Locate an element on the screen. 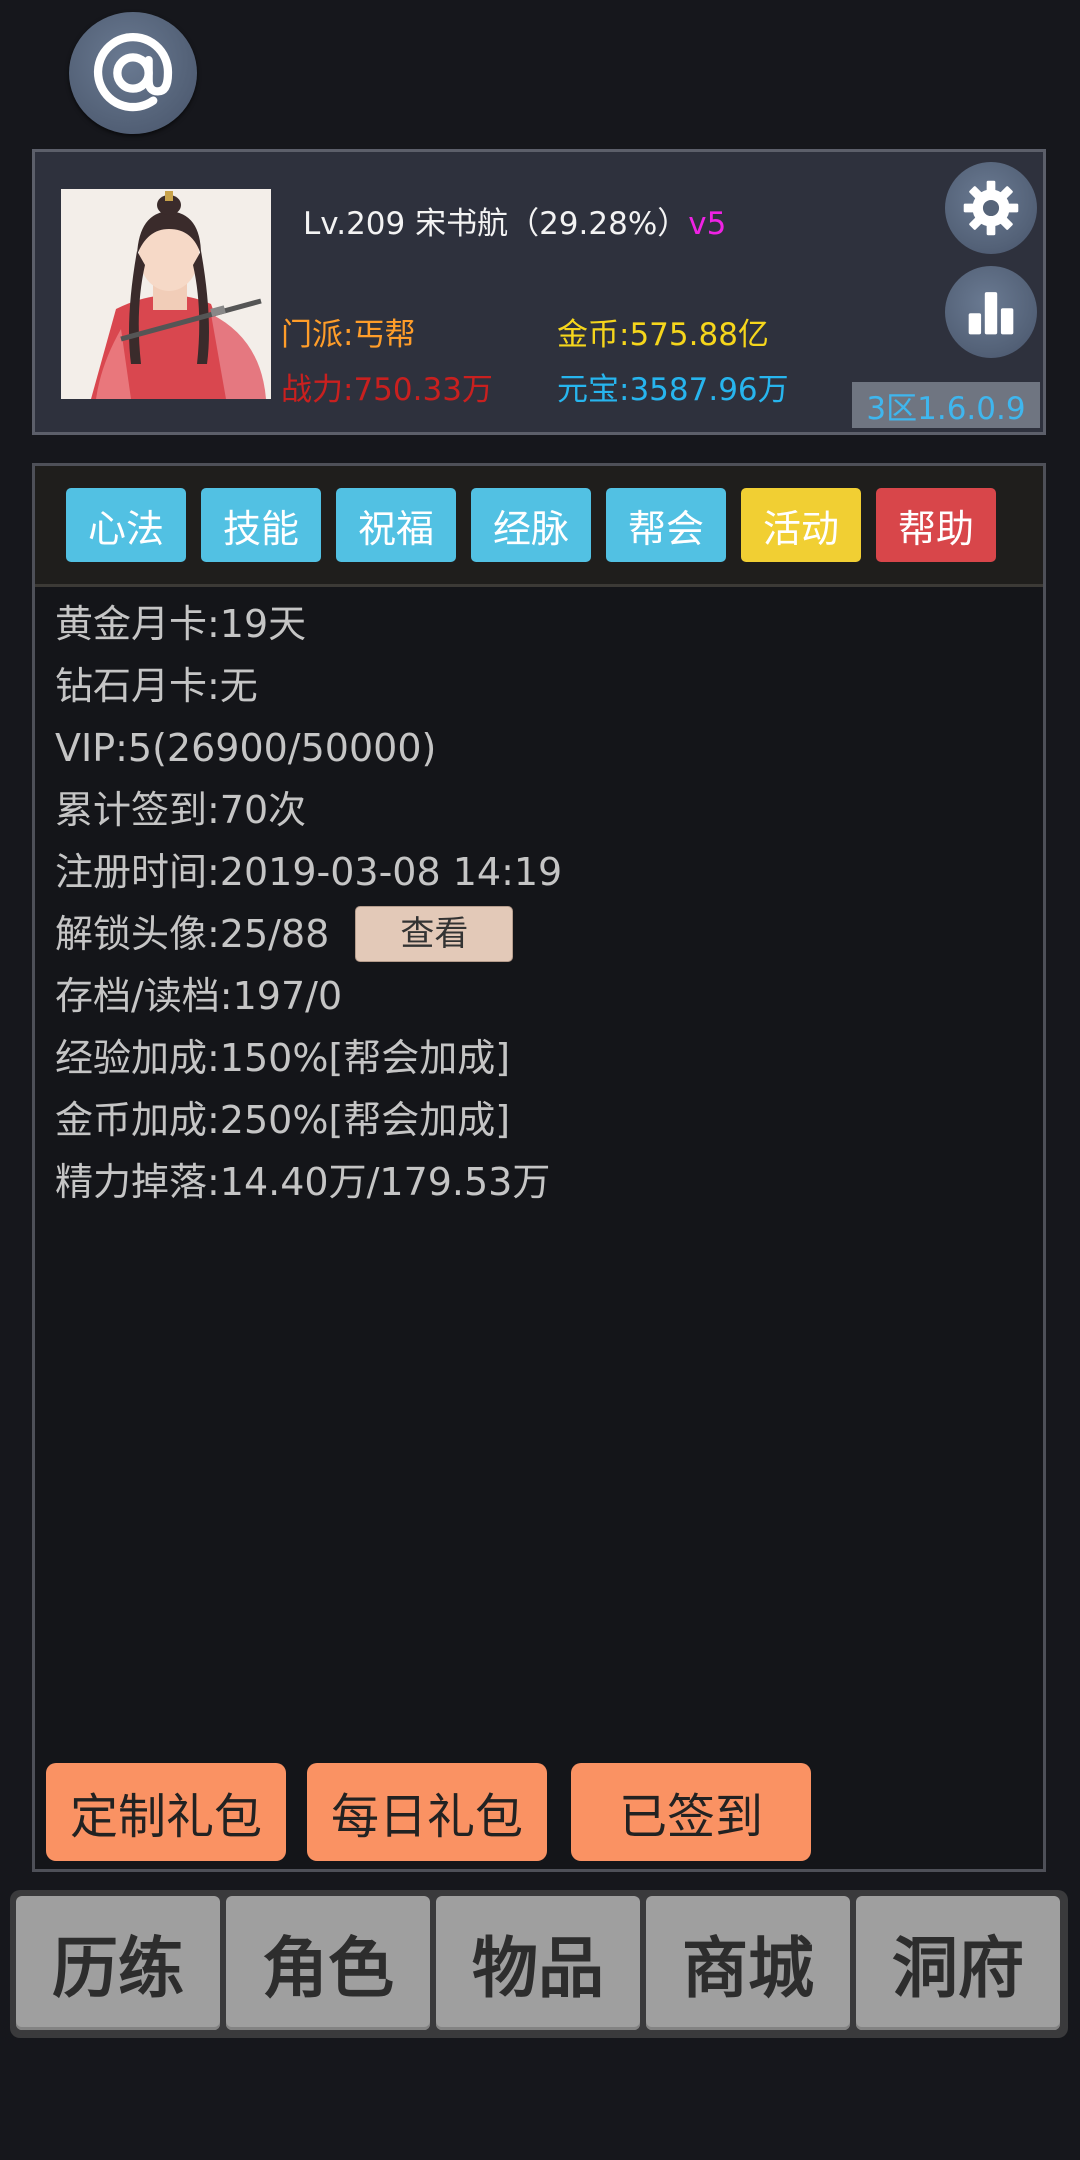  yuanbao-label: 元宝:3587.96万 is located at coordinates (673, 390).